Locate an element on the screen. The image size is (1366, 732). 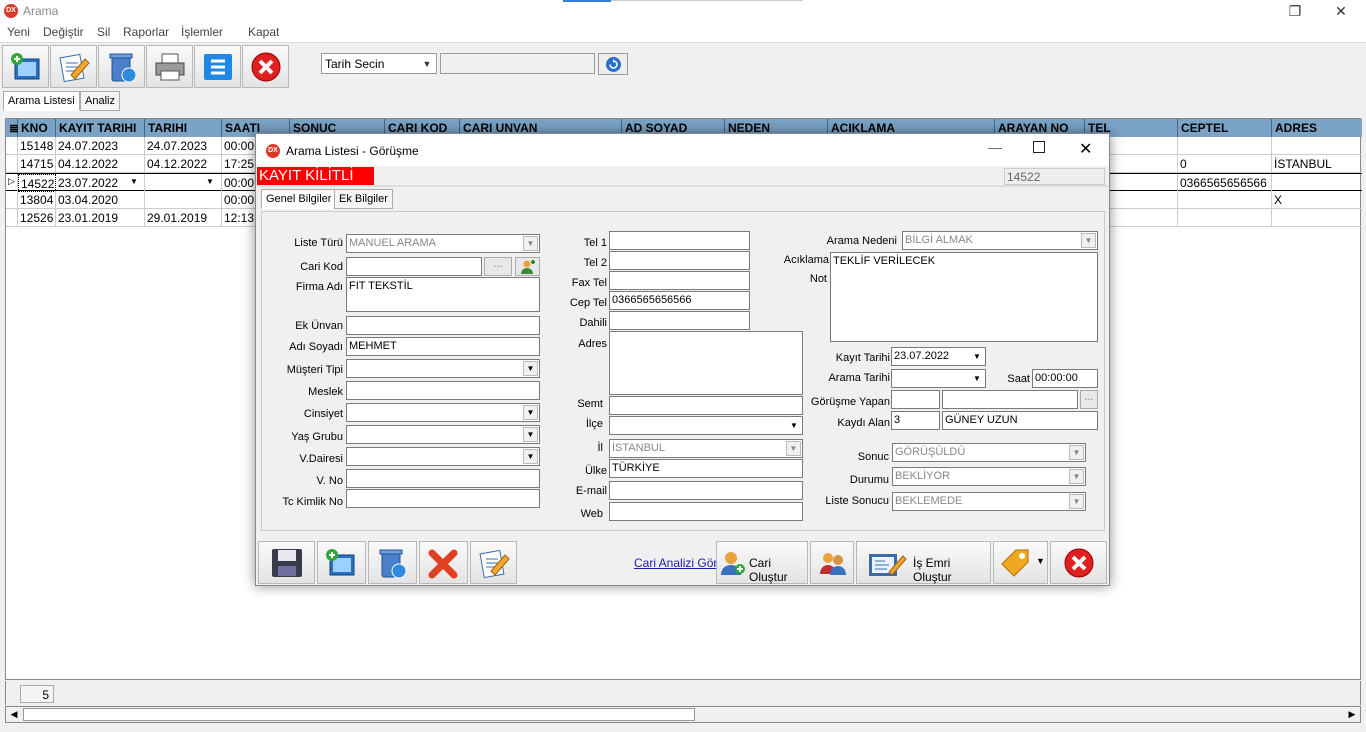
maximize-icon is located at coordinates (1039, 147).